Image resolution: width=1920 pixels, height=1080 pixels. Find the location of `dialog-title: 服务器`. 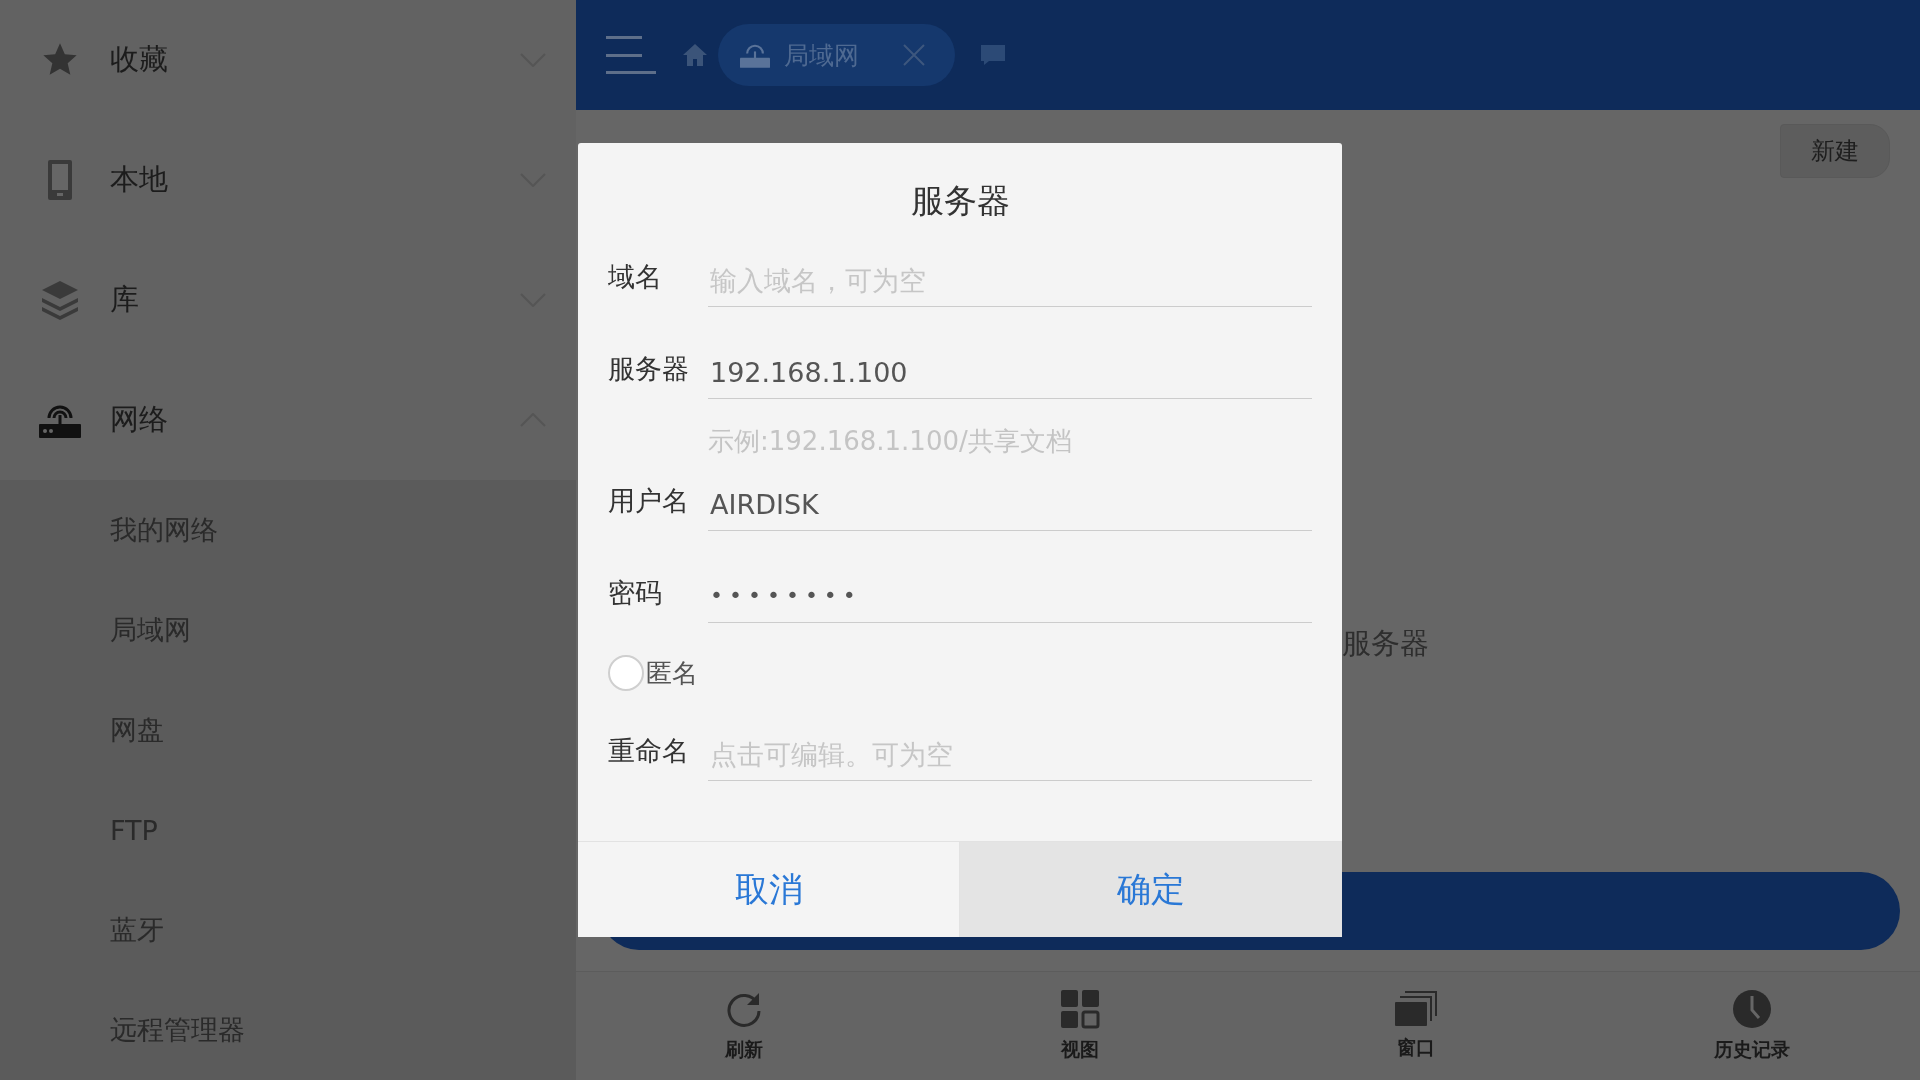

dialog-title: 服务器 is located at coordinates (960, 201).